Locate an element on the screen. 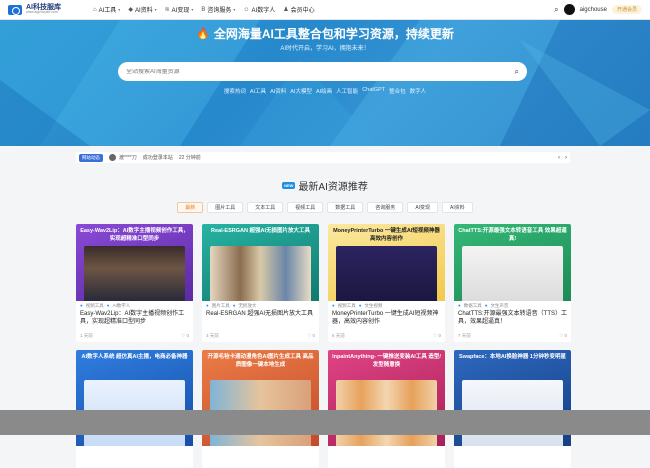 Image resolution: width=650 pixels, height=468 pixels. card-category: 数据工具 is located at coordinates (473, 306).